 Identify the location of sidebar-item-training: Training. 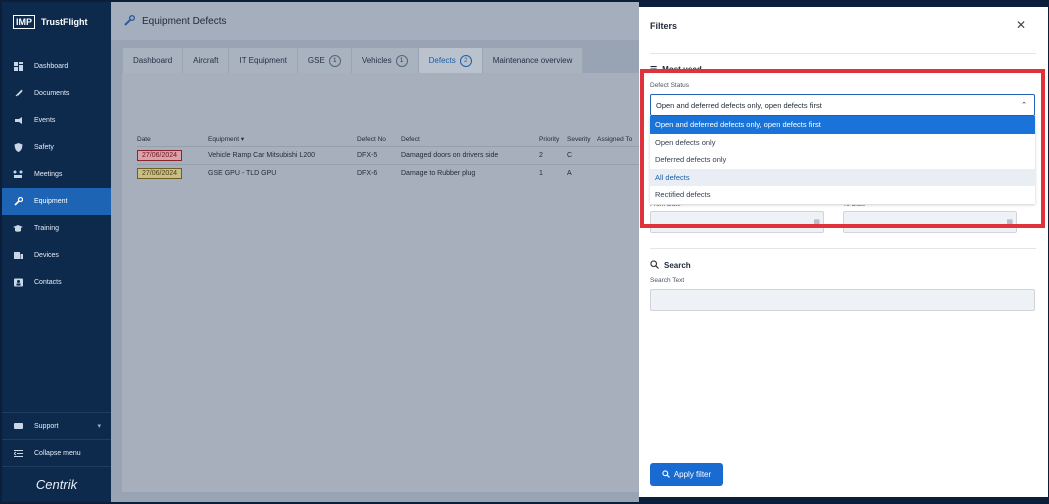
(56, 228).